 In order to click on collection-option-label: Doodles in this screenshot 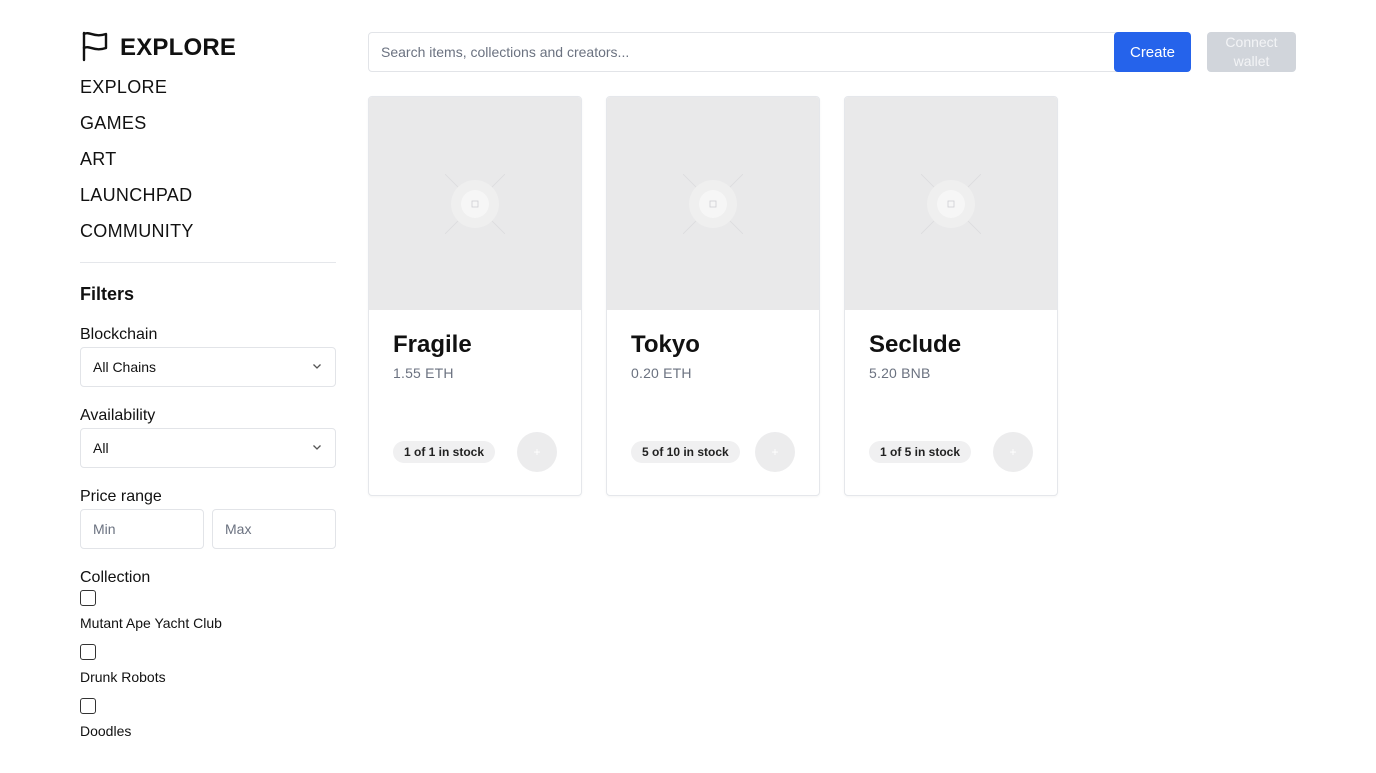, I will do `click(106, 731)`.